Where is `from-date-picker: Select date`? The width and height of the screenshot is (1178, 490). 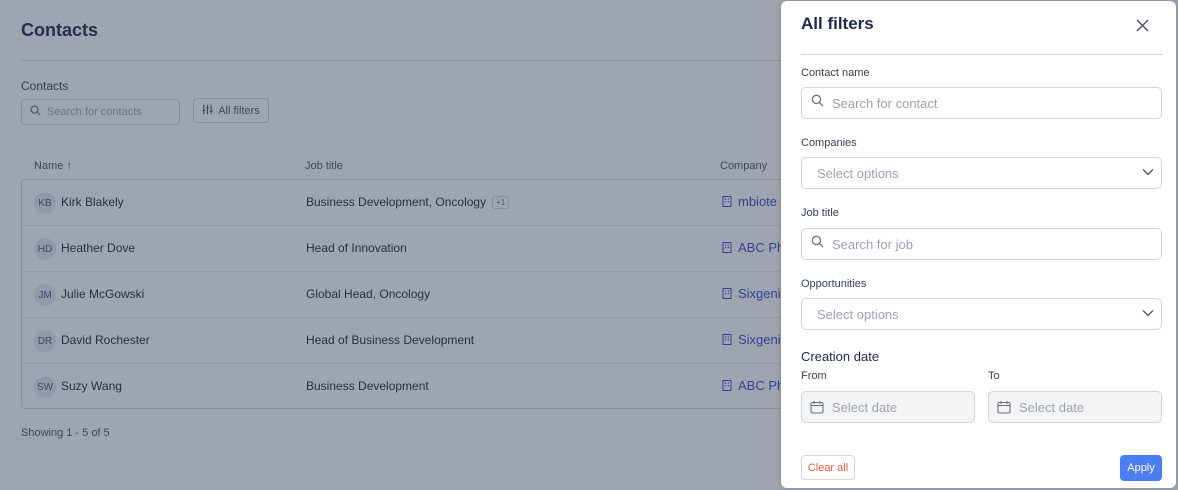
from-date-picker: Select date is located at coordinates (888, 407).